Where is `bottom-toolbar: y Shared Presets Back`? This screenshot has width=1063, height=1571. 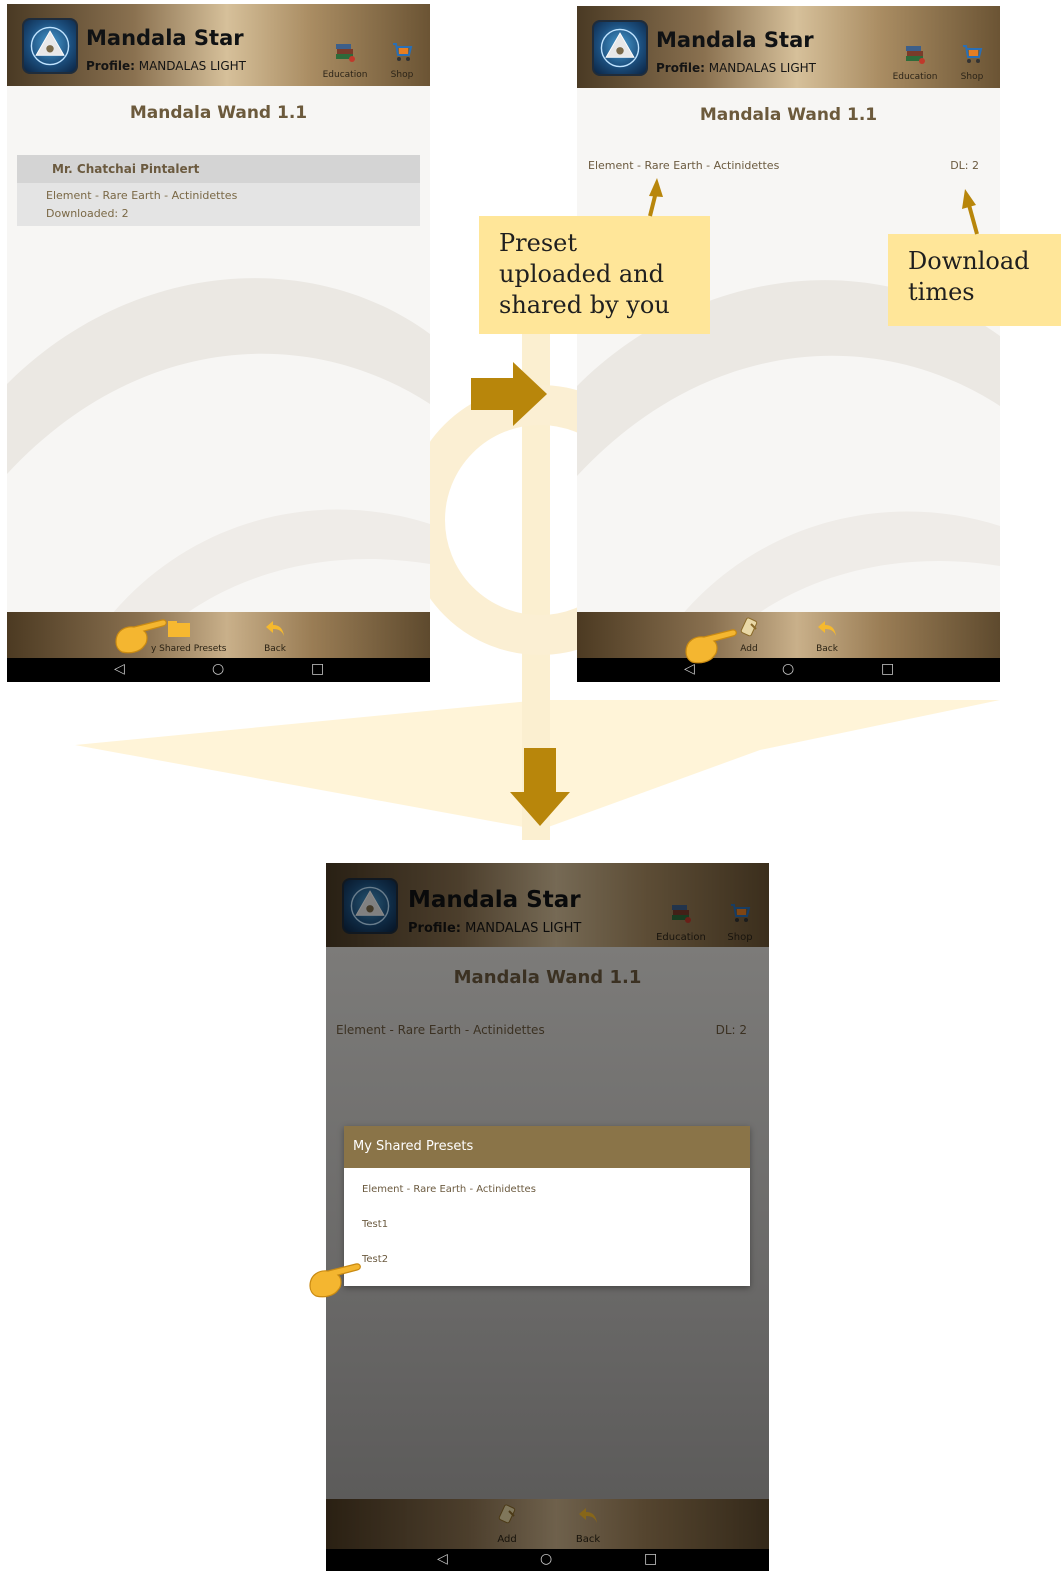
bottom-toolbar: y Shared Presets Back is located at coordinates (218, 635).